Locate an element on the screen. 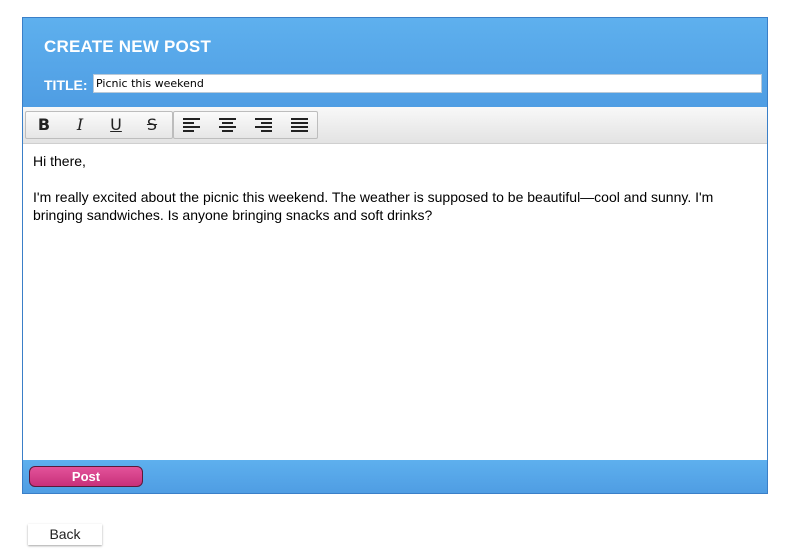  title-label: TITLE: is located at coordinates (66, 85).